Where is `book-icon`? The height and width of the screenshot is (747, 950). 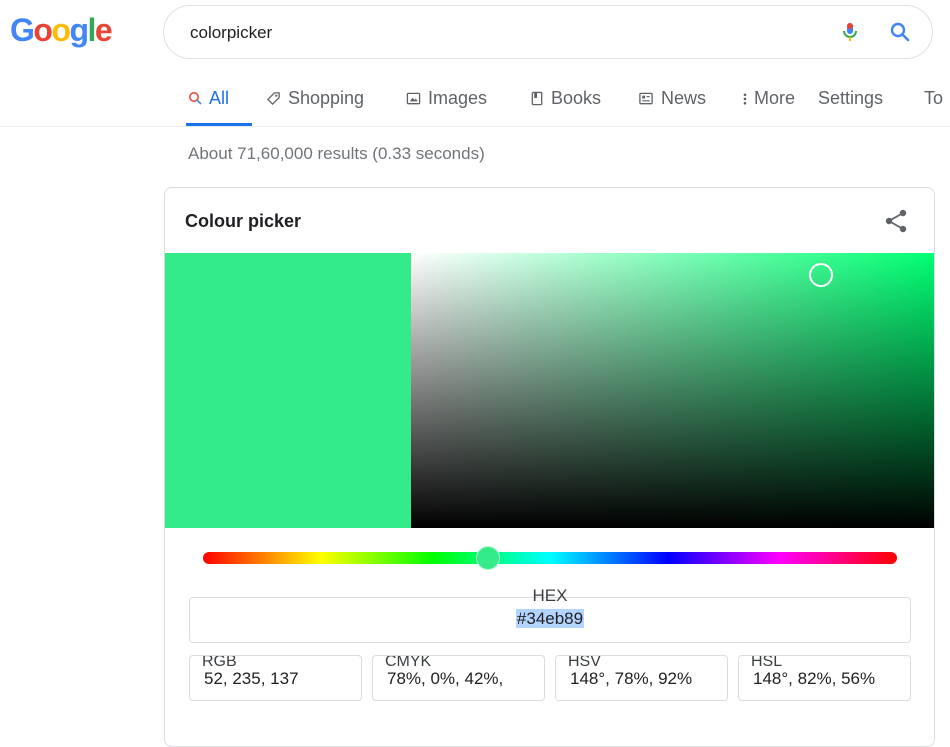 book-icon is located at coordinates (537, 98).